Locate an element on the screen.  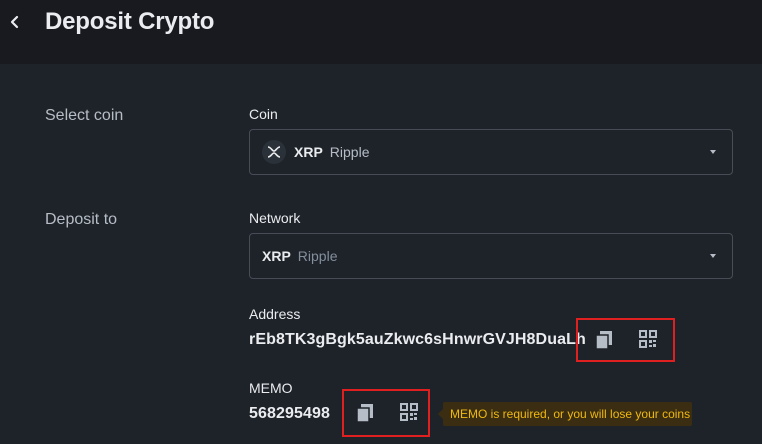
coin-field-label: Coin is located at coordinates (263, 114).